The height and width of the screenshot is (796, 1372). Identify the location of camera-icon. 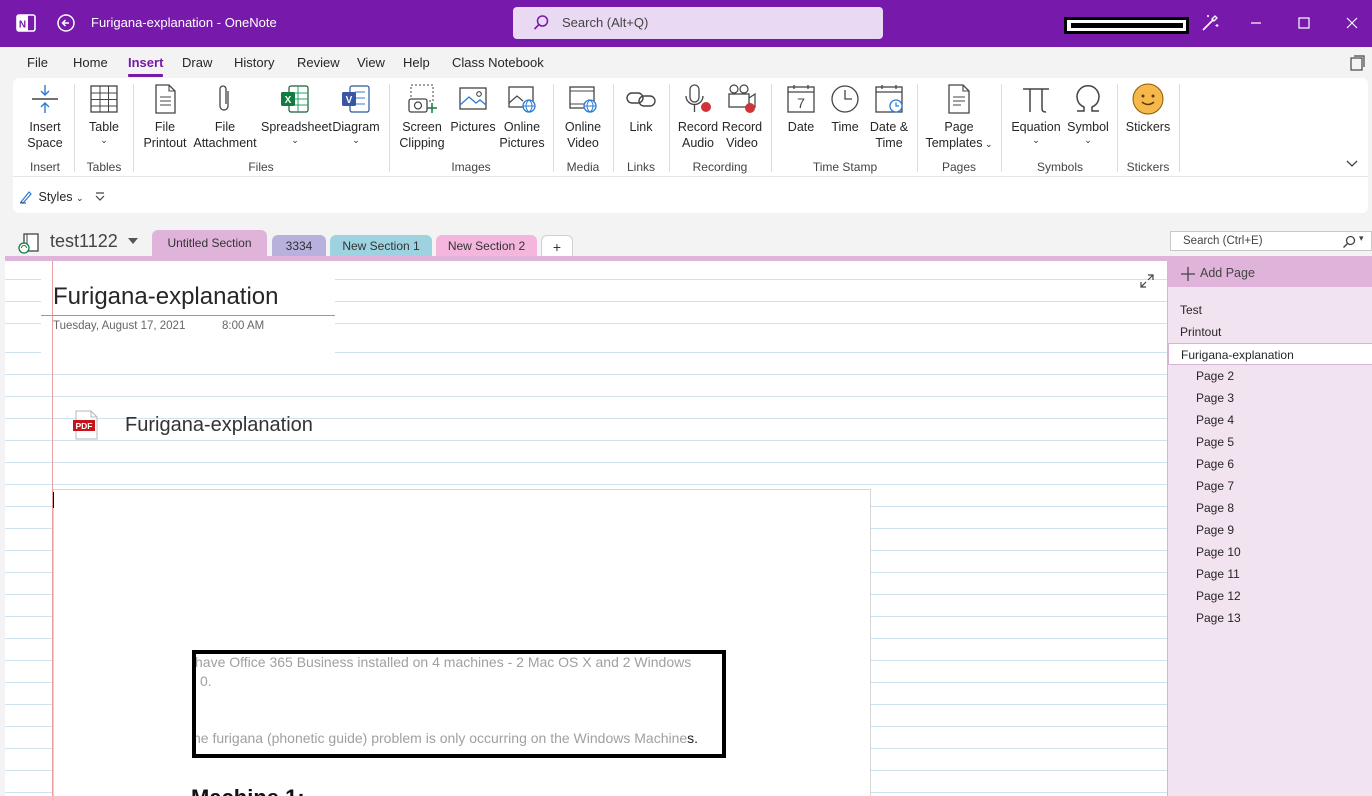
(422, 98).